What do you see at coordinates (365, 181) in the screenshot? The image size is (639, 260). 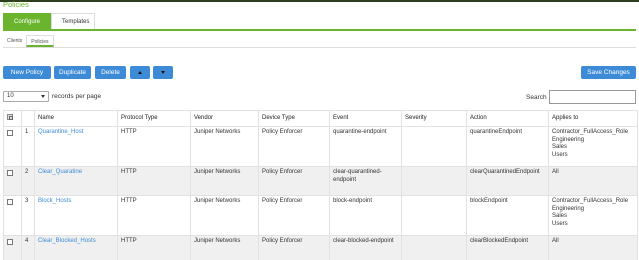 I see `event-cell: clear-quarantined-endpoint` at bounding box center [365, 181].